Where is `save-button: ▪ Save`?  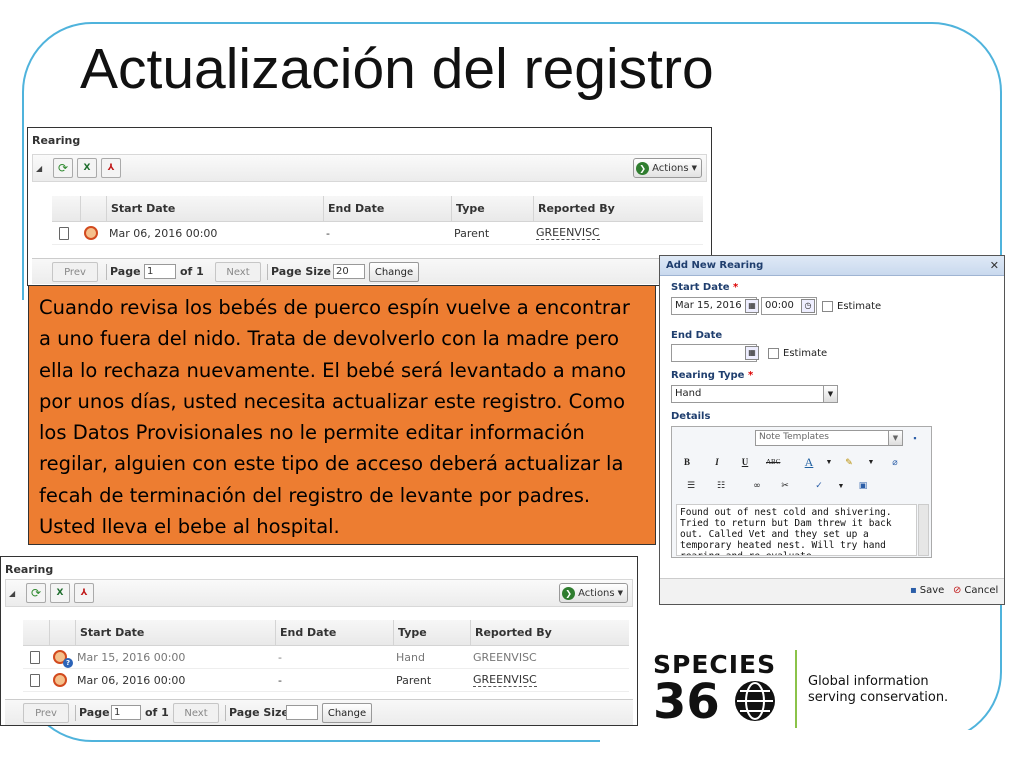 save-button: ▪ Save is located at coordinates (927, 590).